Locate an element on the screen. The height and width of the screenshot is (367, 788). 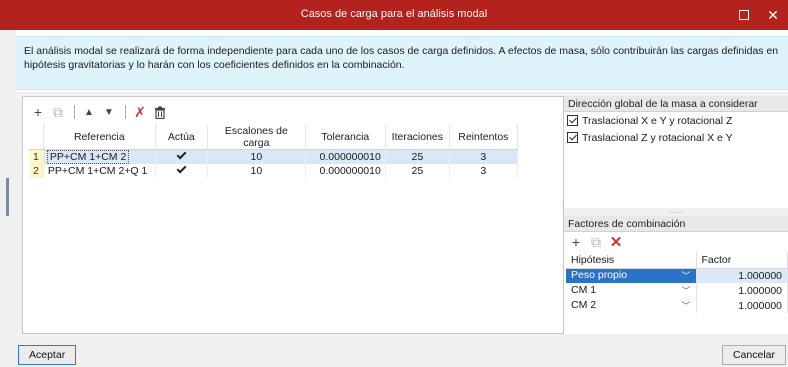
hipotesis-value: CM 2 is located at coordinates (584, 305).